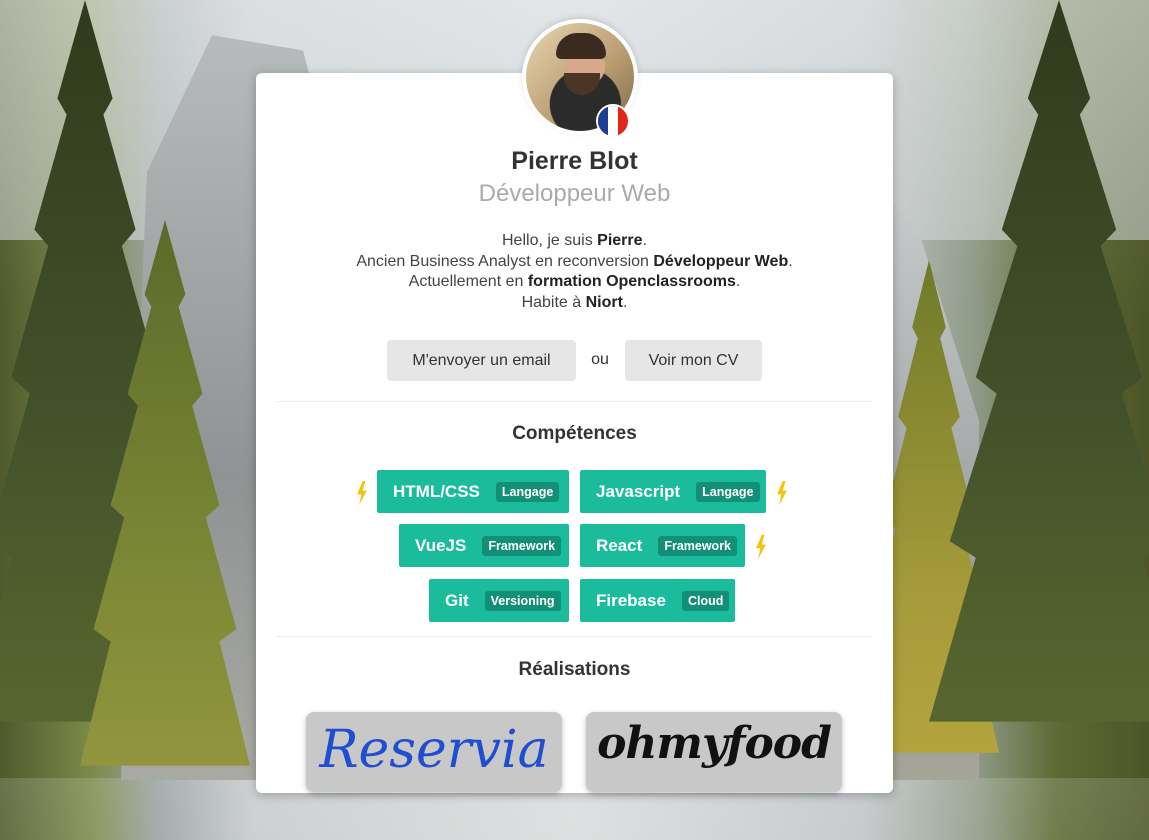  What do you see at coordinates (481, 360) in the screenshot?
I see `email-button: M'envoyer un email` at bounding box center [481, 360].